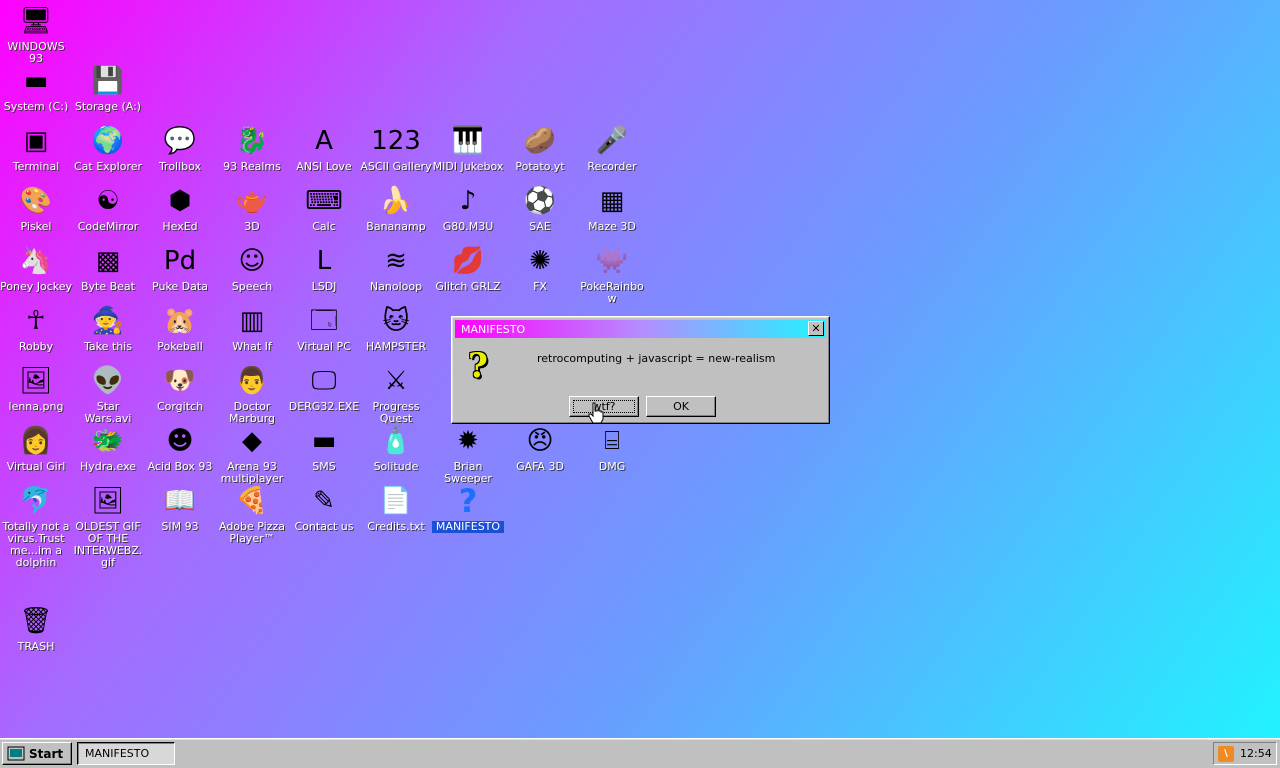  Describe the element at coordinates (37, 753) in the screenshot. I see `start-button: Start` at that location.